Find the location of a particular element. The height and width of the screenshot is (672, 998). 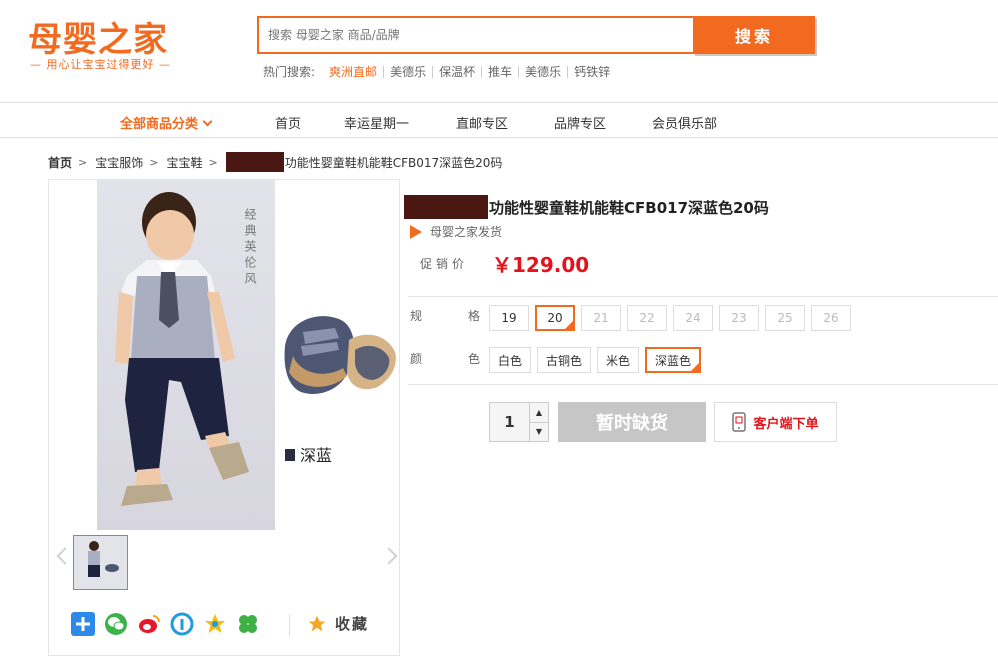

price-label: 促销价 is located at coordinates (444, 264).